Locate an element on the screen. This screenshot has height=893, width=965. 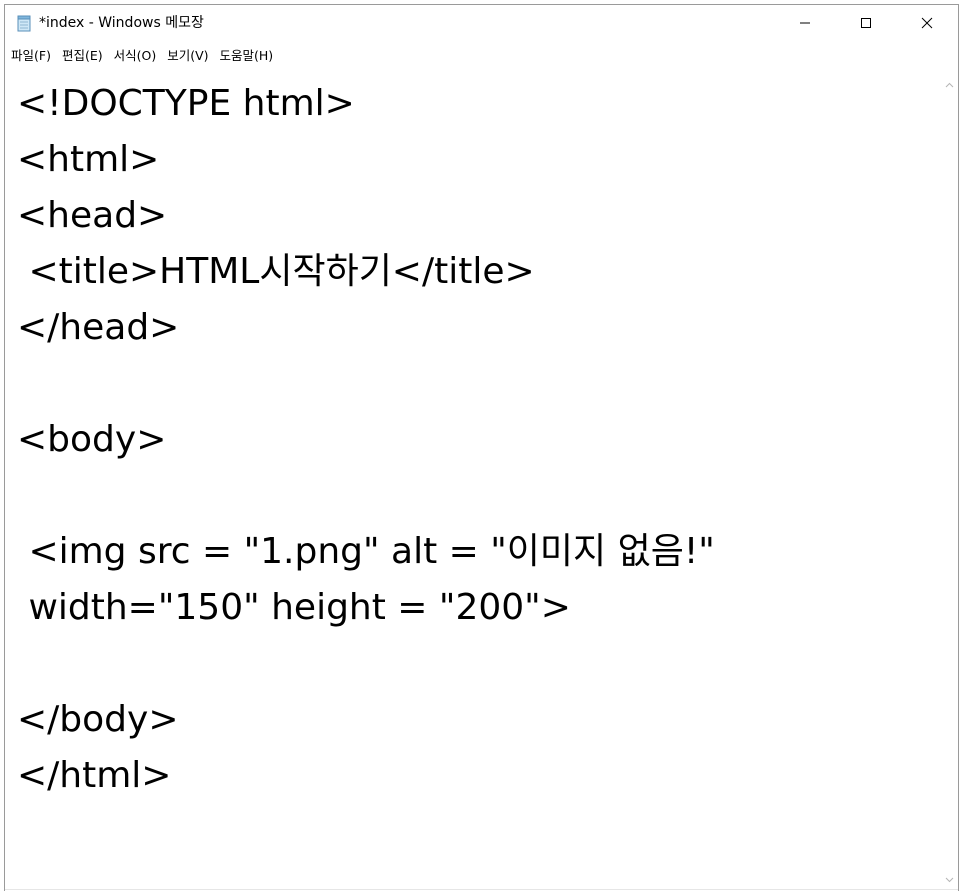
vertical-scrollbar is located at coordinates (949, 479).